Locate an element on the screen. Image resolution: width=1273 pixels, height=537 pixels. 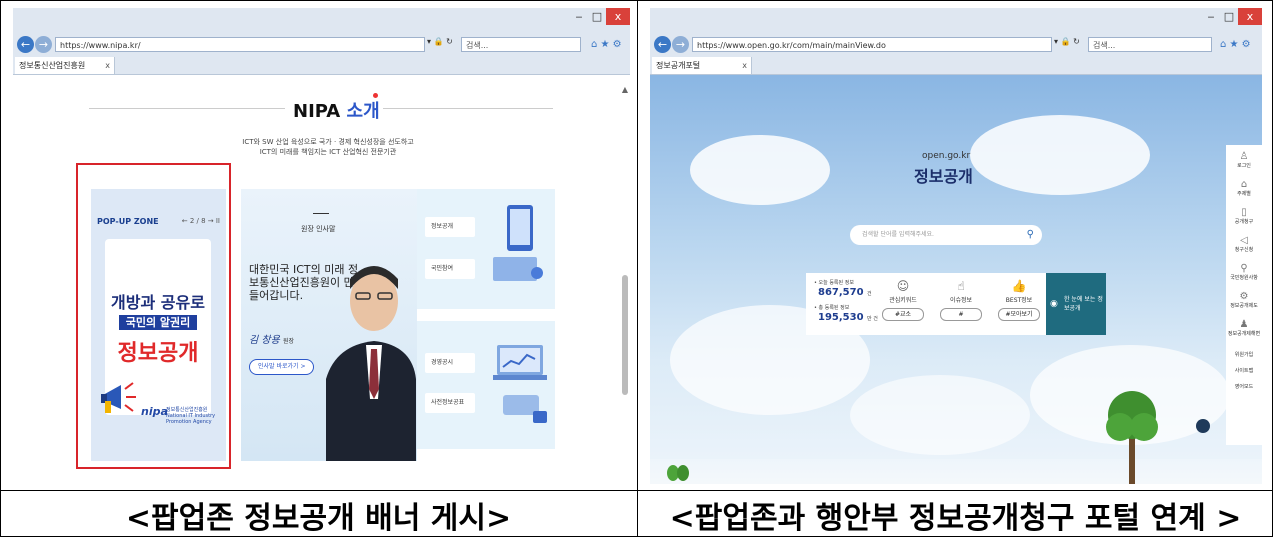
description-line: ICT와 SW 산업 육성으로 국가 · 경제 혁신성장을 선도하고 is located at coordinates (328, 142).